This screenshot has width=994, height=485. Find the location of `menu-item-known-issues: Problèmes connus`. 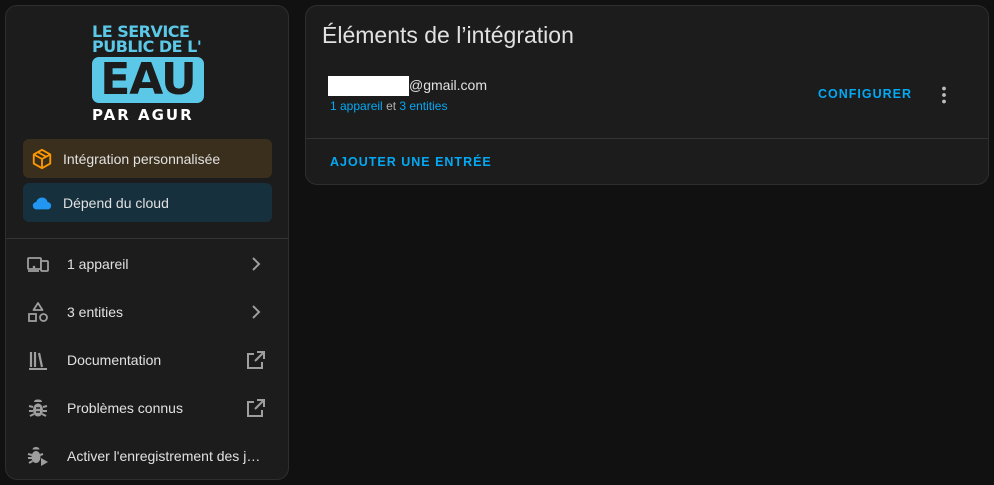

menu-item-known-issues: Problèmes connus is located at coordinates (147, 408).